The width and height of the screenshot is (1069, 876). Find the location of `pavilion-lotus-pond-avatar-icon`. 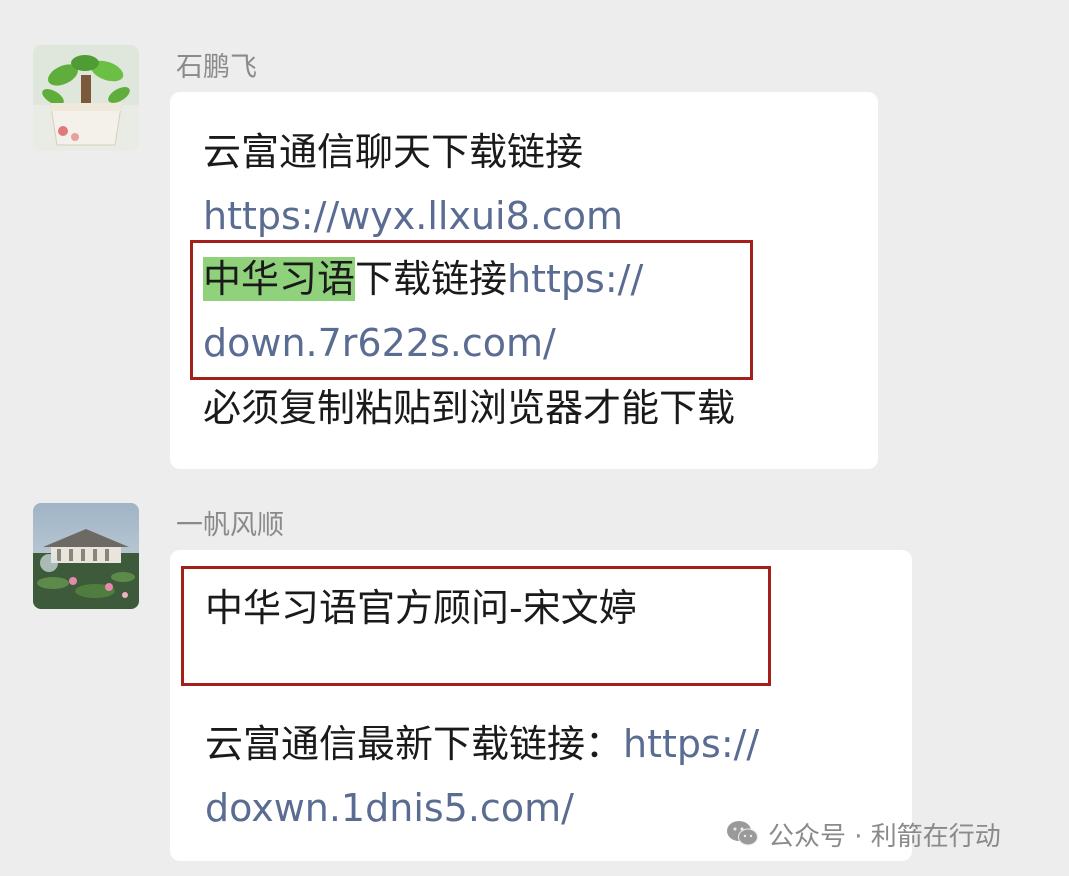

pavilion-lotus-pond-avatar-icon is located at coordinates (86, 556).